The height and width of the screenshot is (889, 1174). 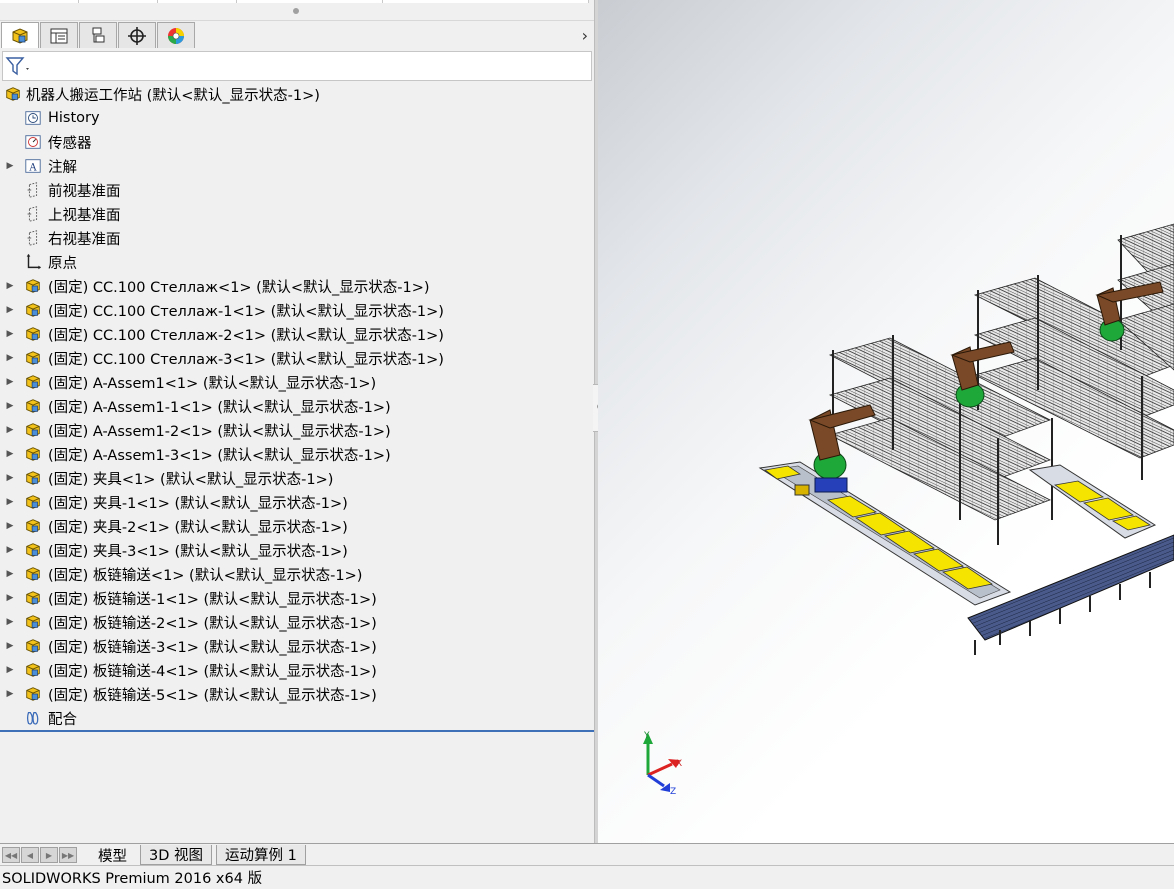 I want to click on tree-item-label: (固定) 板链输送-3<1> (默认<默认_显示状态-1>), so click(x=212, y=647).